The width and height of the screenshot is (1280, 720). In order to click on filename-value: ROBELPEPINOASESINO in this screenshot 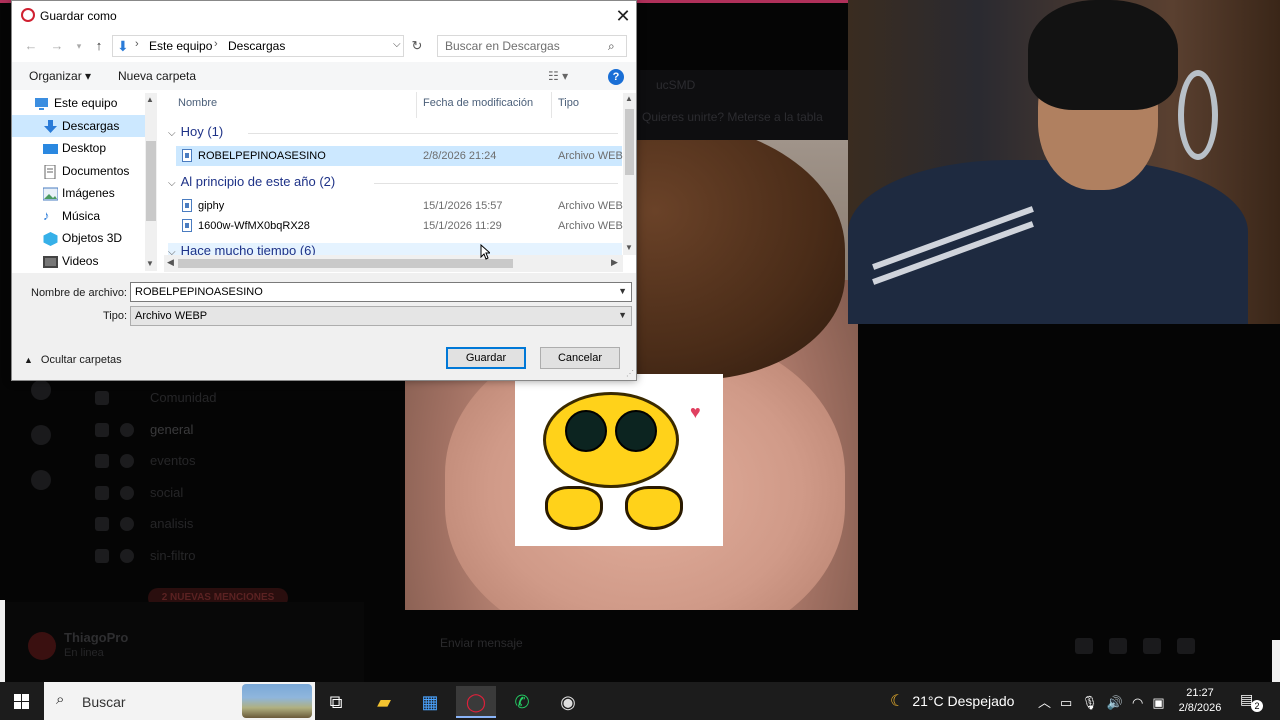, I will do `click(199, 292)`.